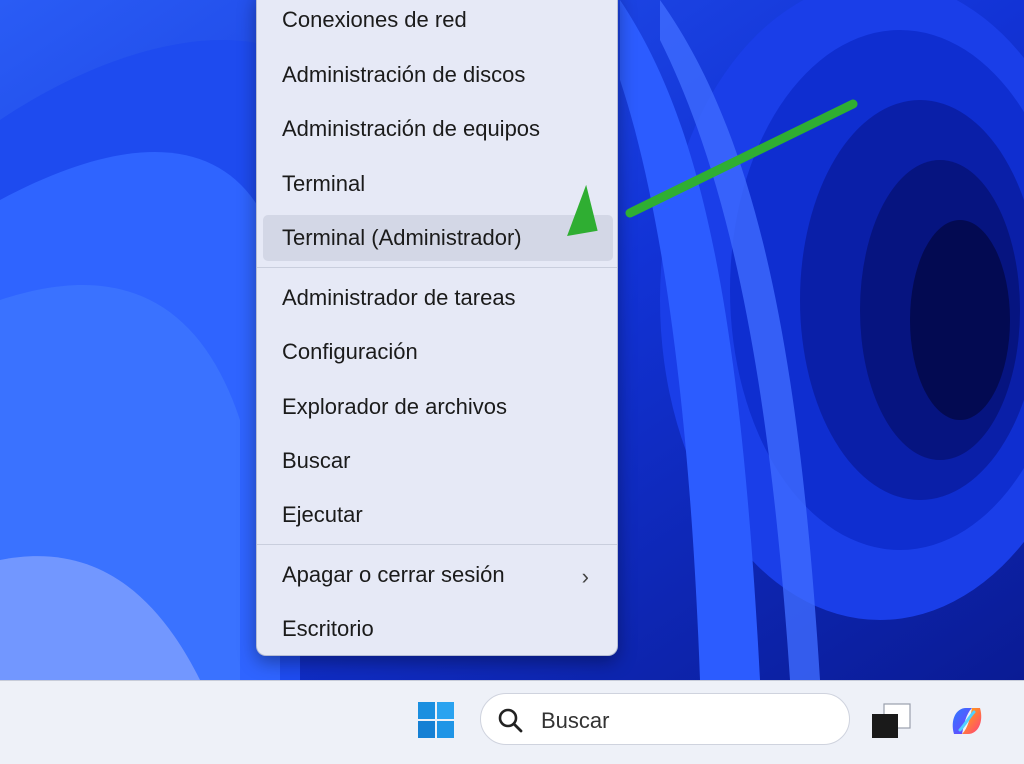 The image size is (1024, 764). I want to click on menu-item-ejecutar: Ejecutar, so click(438, 515).